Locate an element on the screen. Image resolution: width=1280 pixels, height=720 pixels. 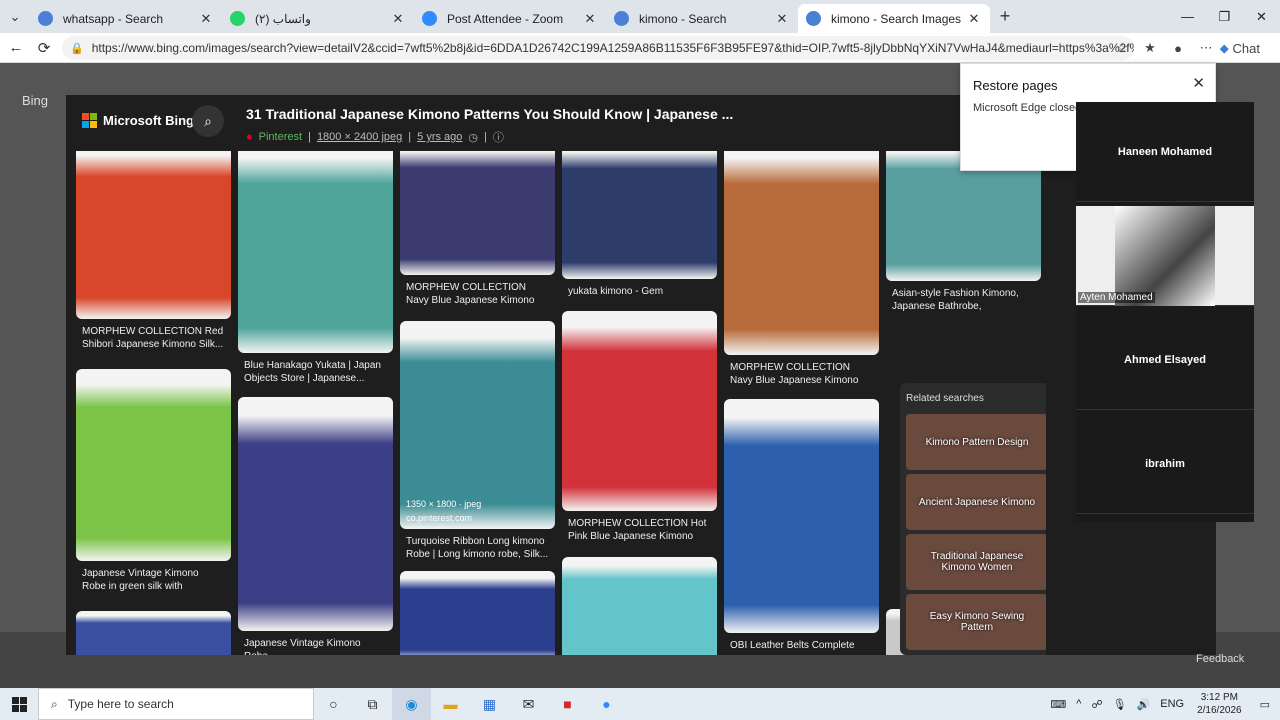
clock: 3:12 PM 2/16/2026 is located at coordinates (1219, 704).